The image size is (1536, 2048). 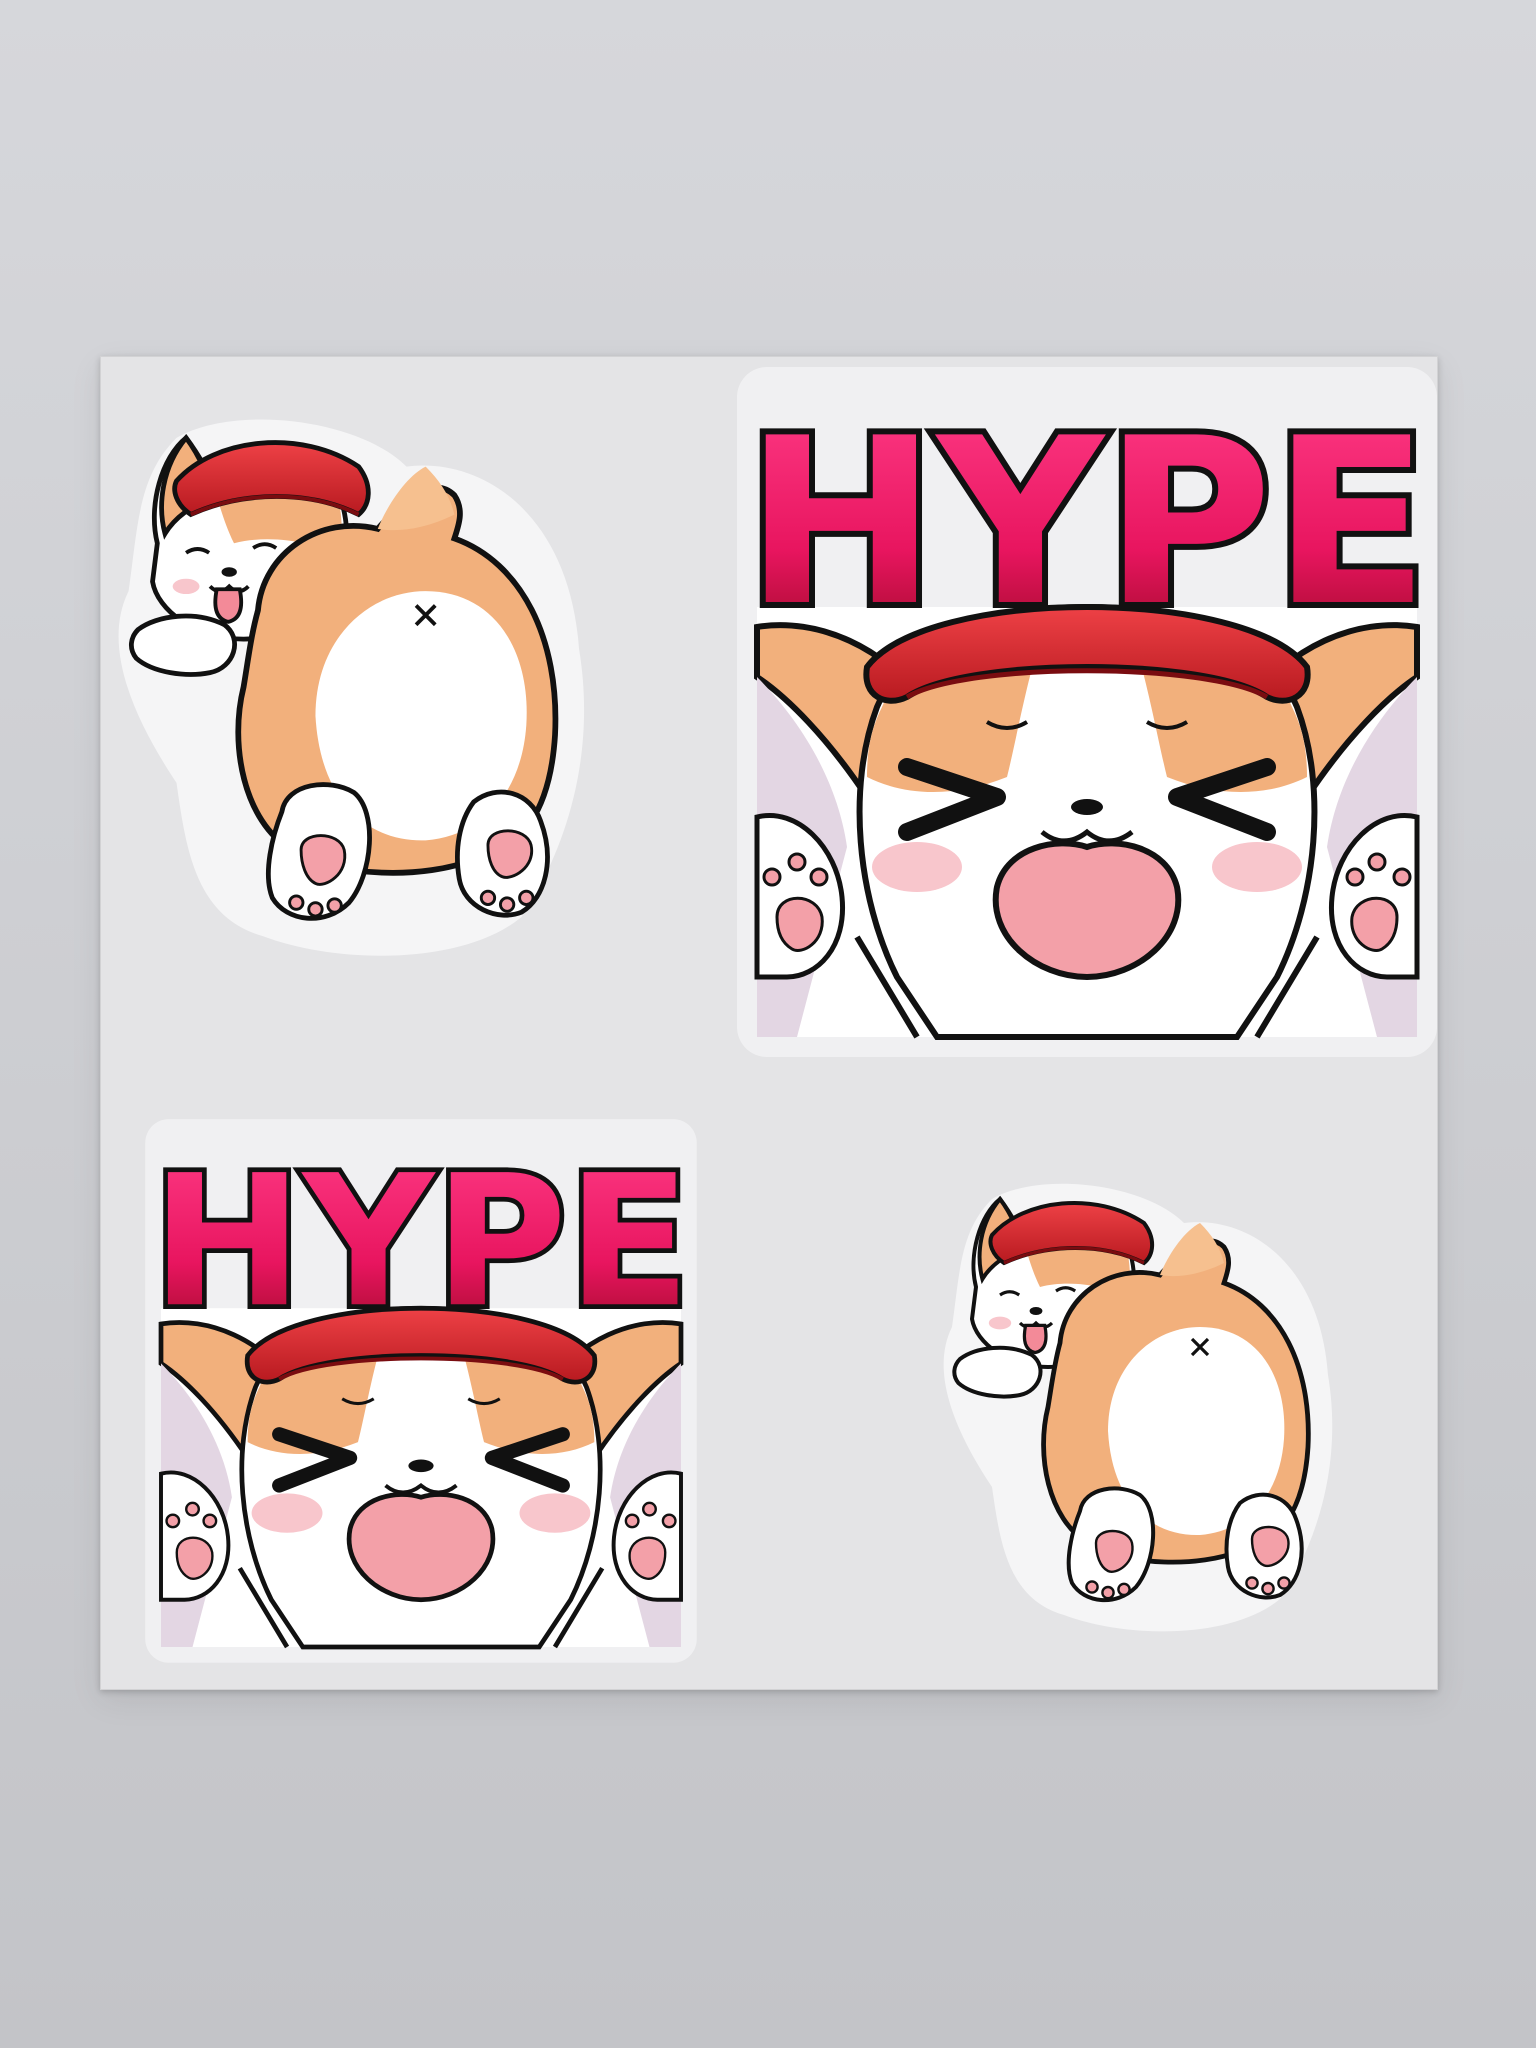 I want to click on sticker-corgi-butt-bottom-right, so click(x=1136, y=1407).